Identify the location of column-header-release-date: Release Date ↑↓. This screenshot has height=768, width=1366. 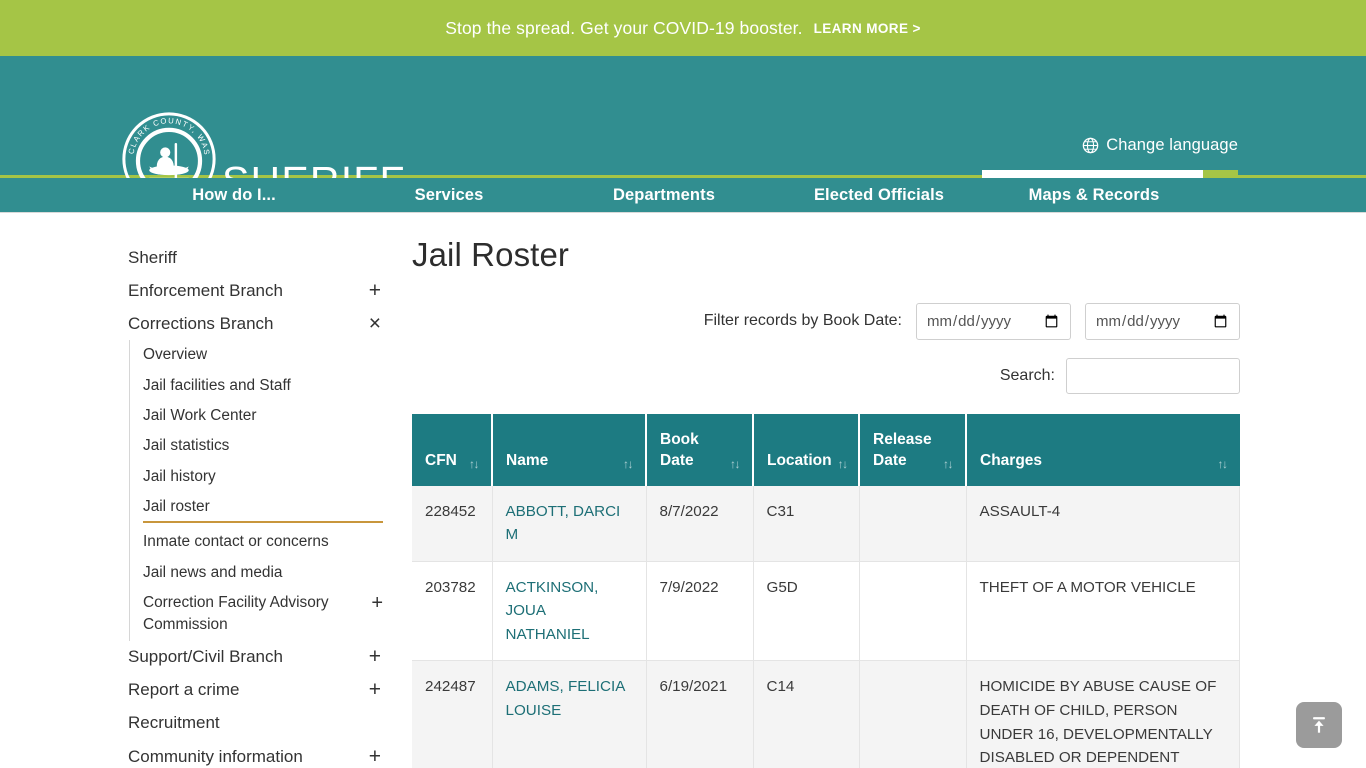
(913, 449).